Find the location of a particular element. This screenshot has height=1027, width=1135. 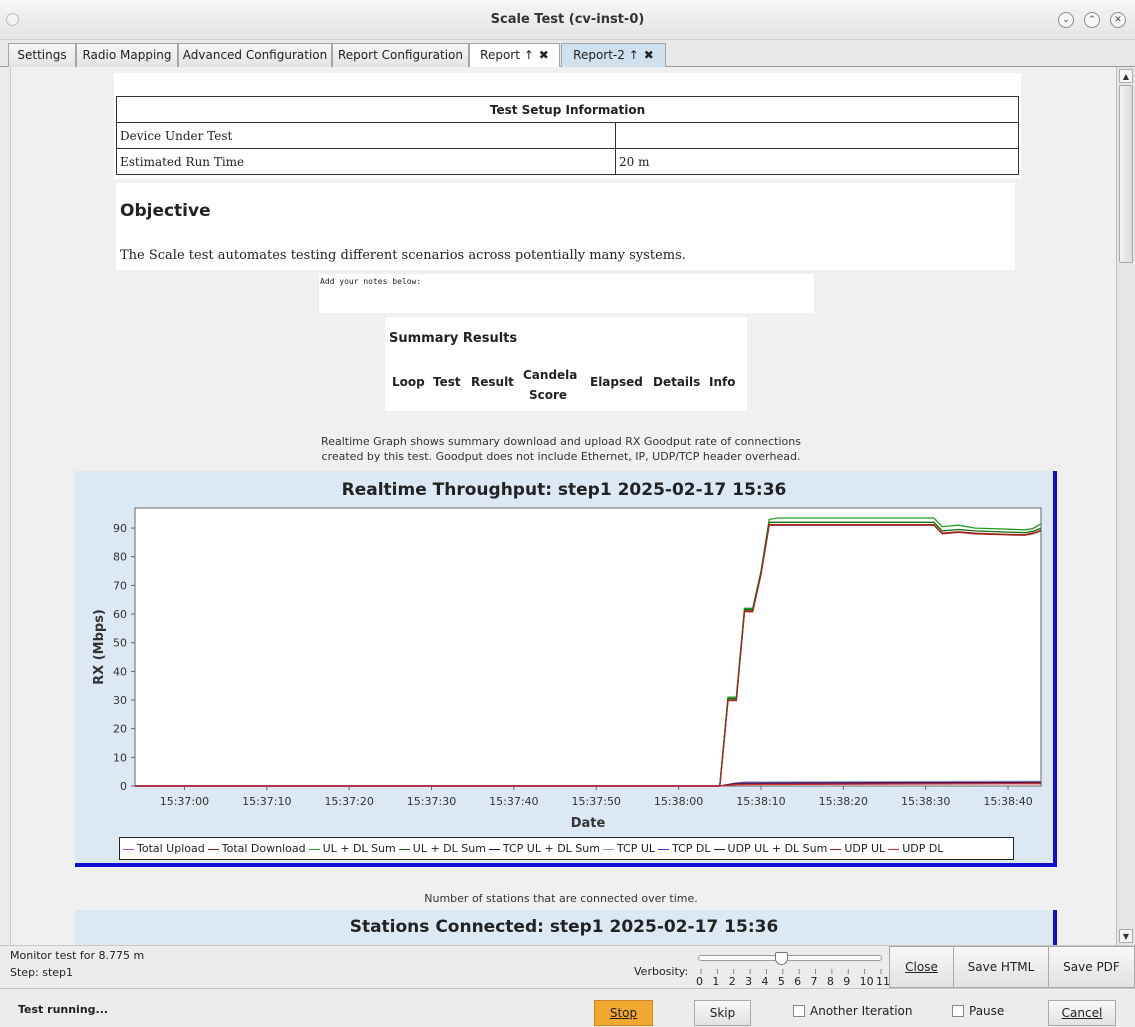

slider-ticks is located at coordinates (791, 971).